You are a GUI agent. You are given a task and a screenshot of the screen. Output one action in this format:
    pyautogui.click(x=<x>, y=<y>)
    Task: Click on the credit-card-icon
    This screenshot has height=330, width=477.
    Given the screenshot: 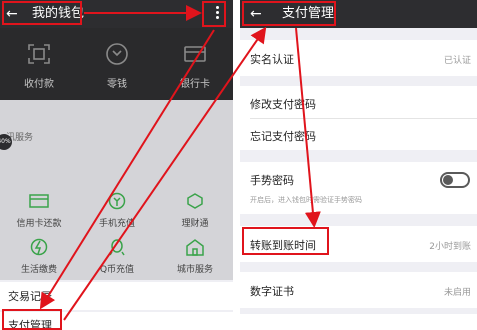 What is the action you would take?
    pyautogui.click(x=39, y=201)
    